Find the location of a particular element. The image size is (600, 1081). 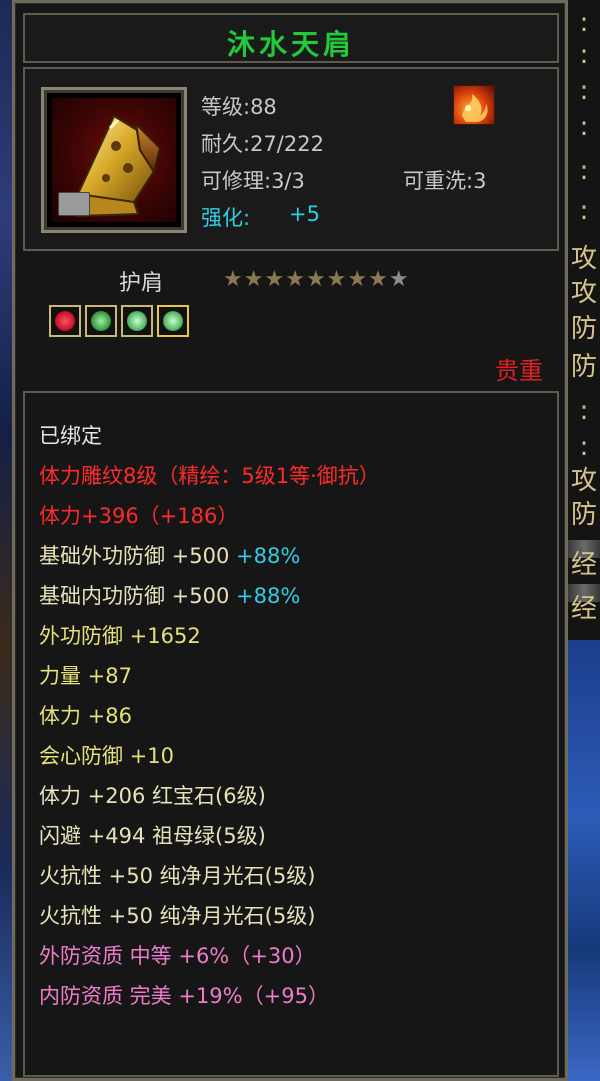

emerald-gem-icon is located at coordinates (101, 321).